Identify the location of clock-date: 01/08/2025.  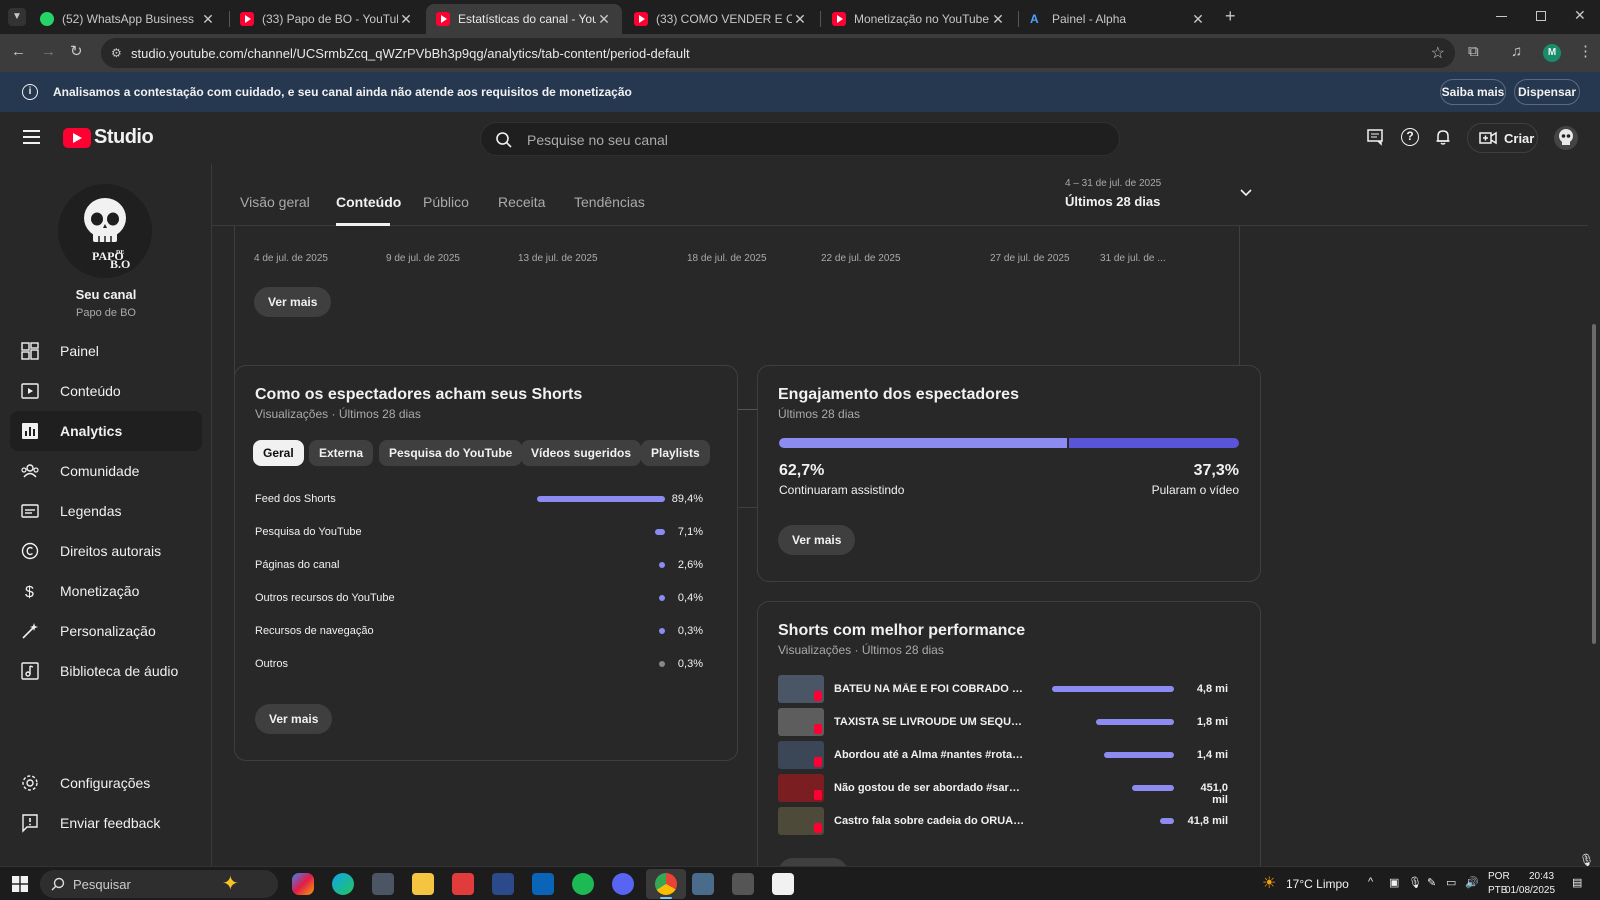
(1530, 890).